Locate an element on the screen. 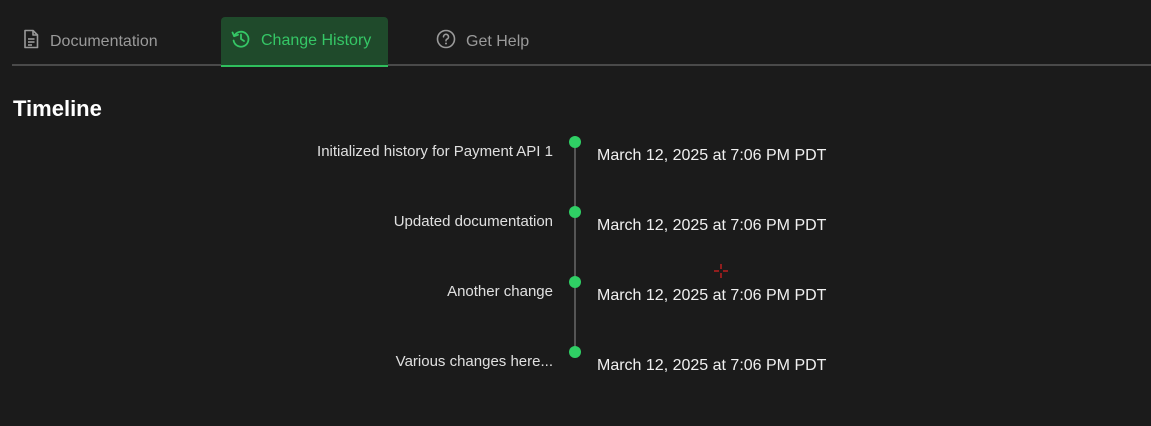 This screenshot has height=426, width=1151. tab-change-history: Change History is located at coordinates (304, 42).